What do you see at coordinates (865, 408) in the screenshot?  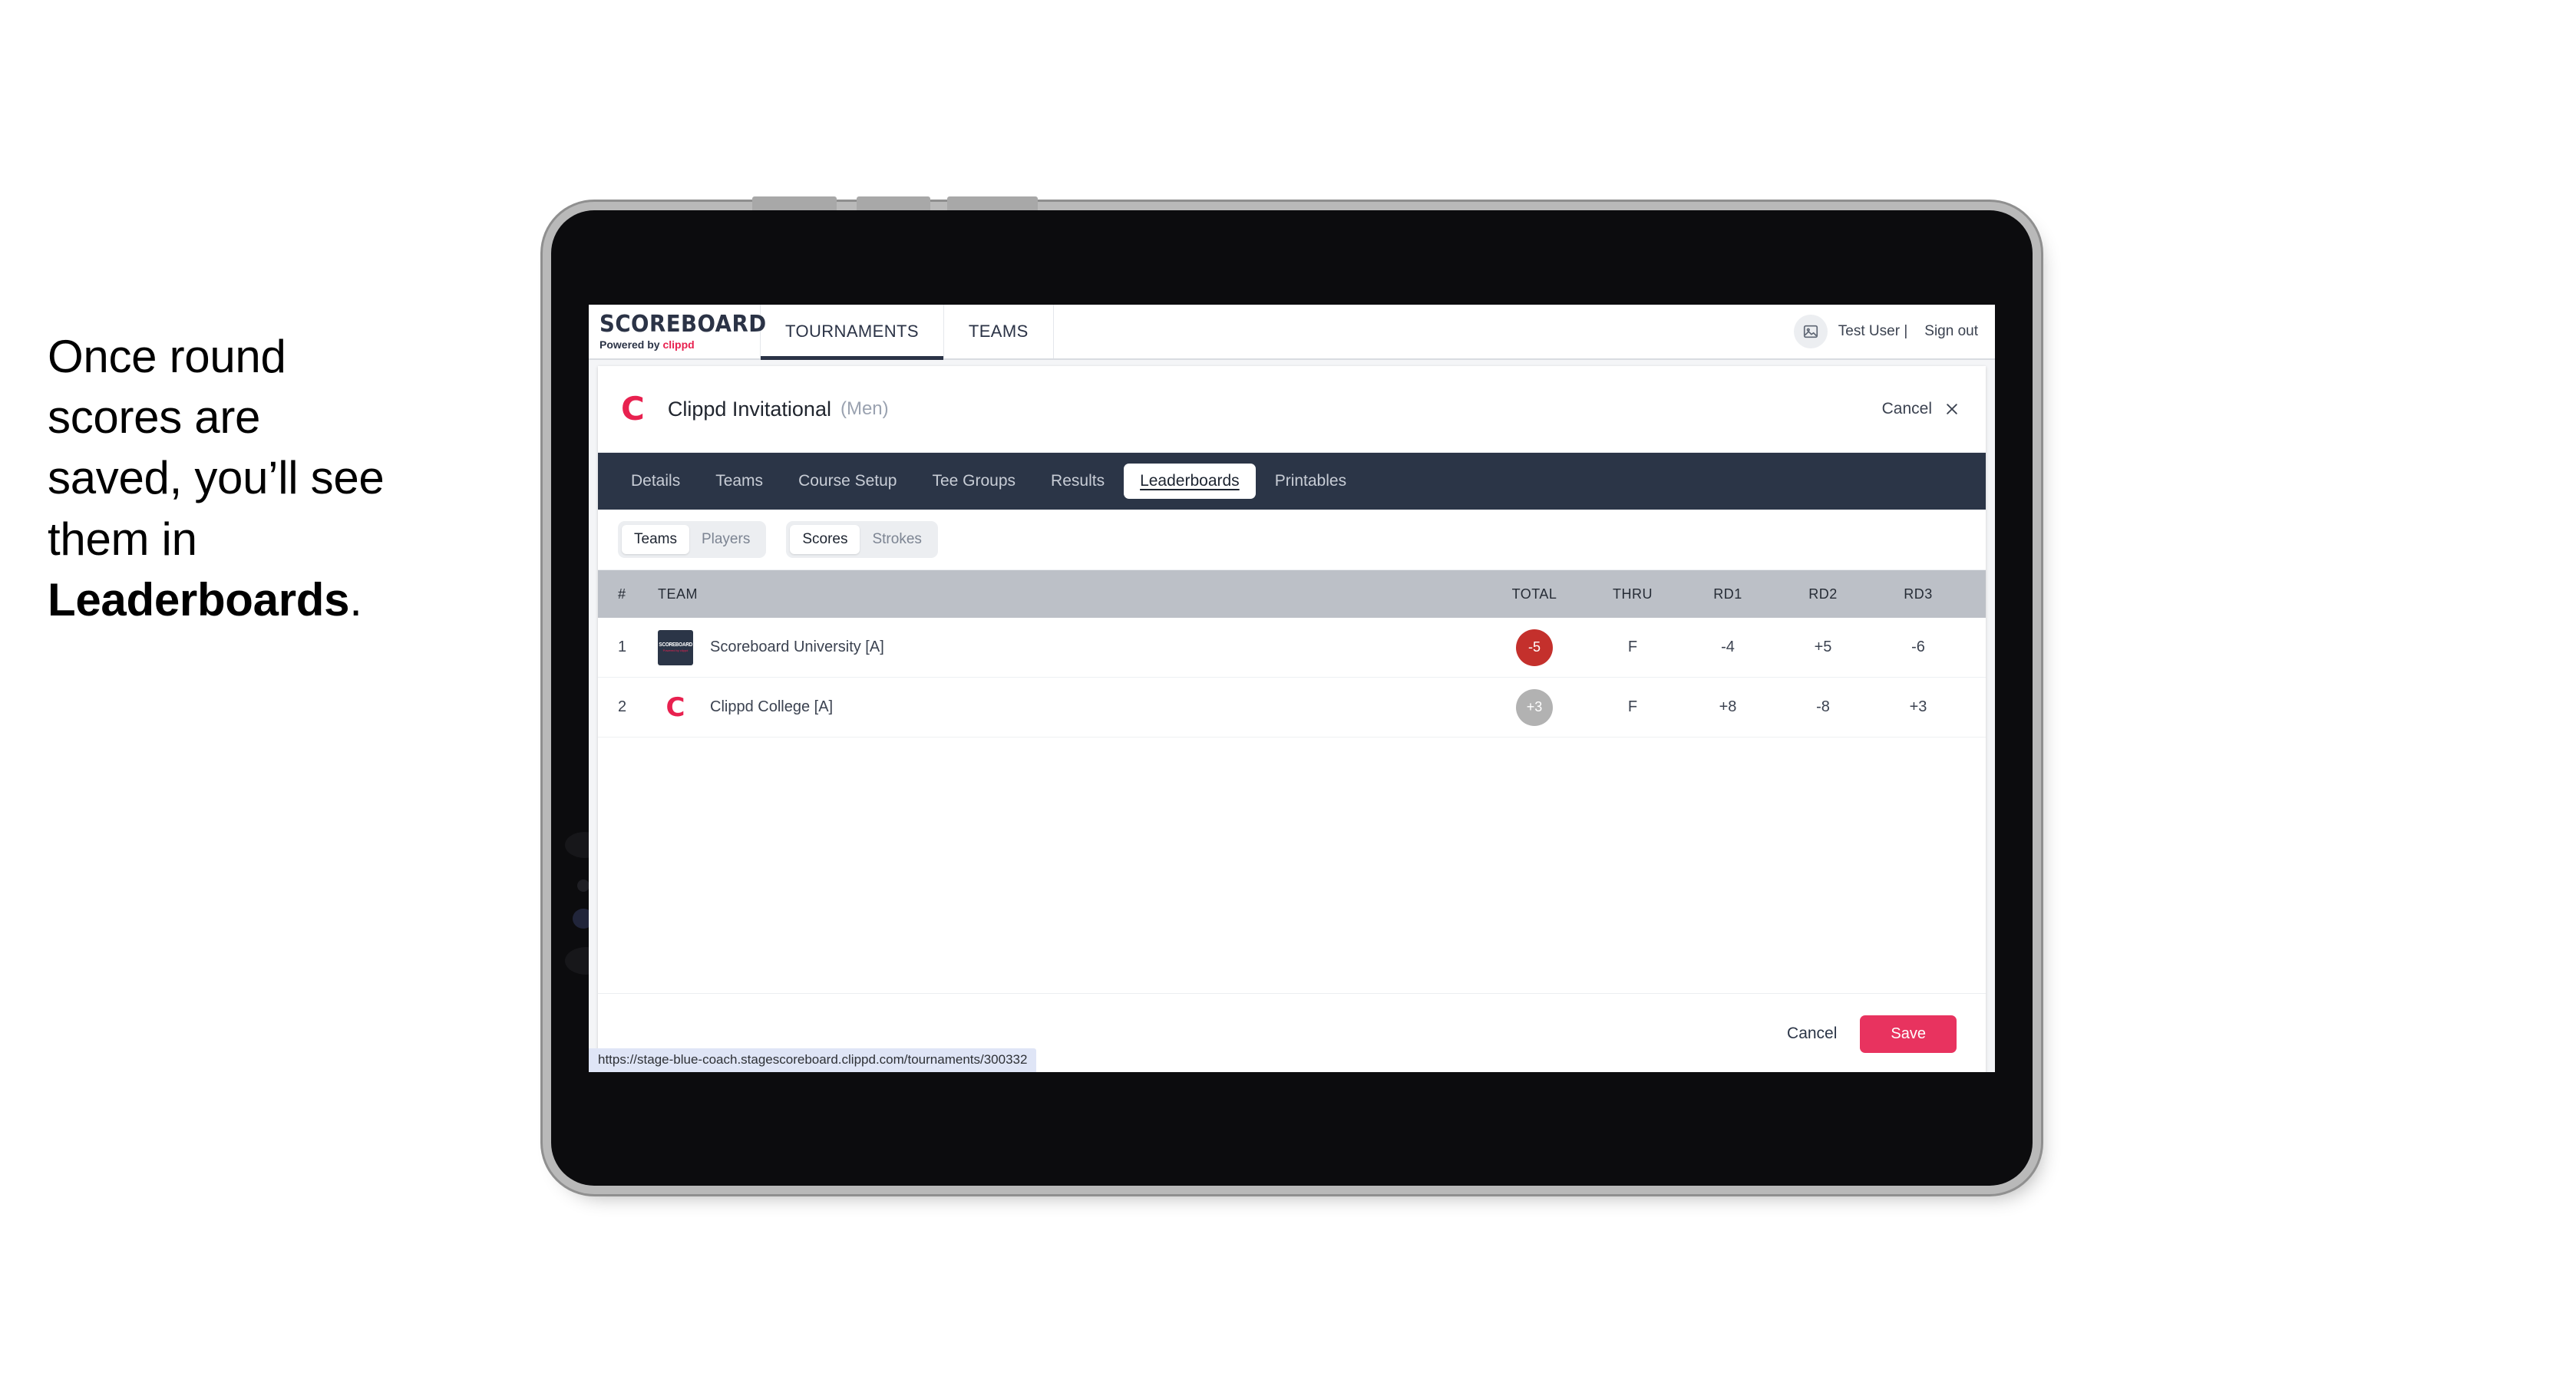 I see `tournament-gender-label: (Men)` at bounding box center [865, 408].